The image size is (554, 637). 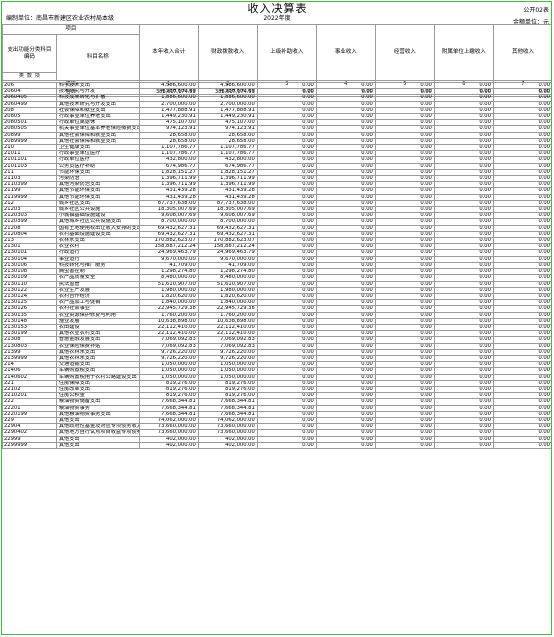 What do you see at coordinates (345, 52) in the screenshot?
I see `col-header-4: 事业收入` at bounding box center [345, 52].